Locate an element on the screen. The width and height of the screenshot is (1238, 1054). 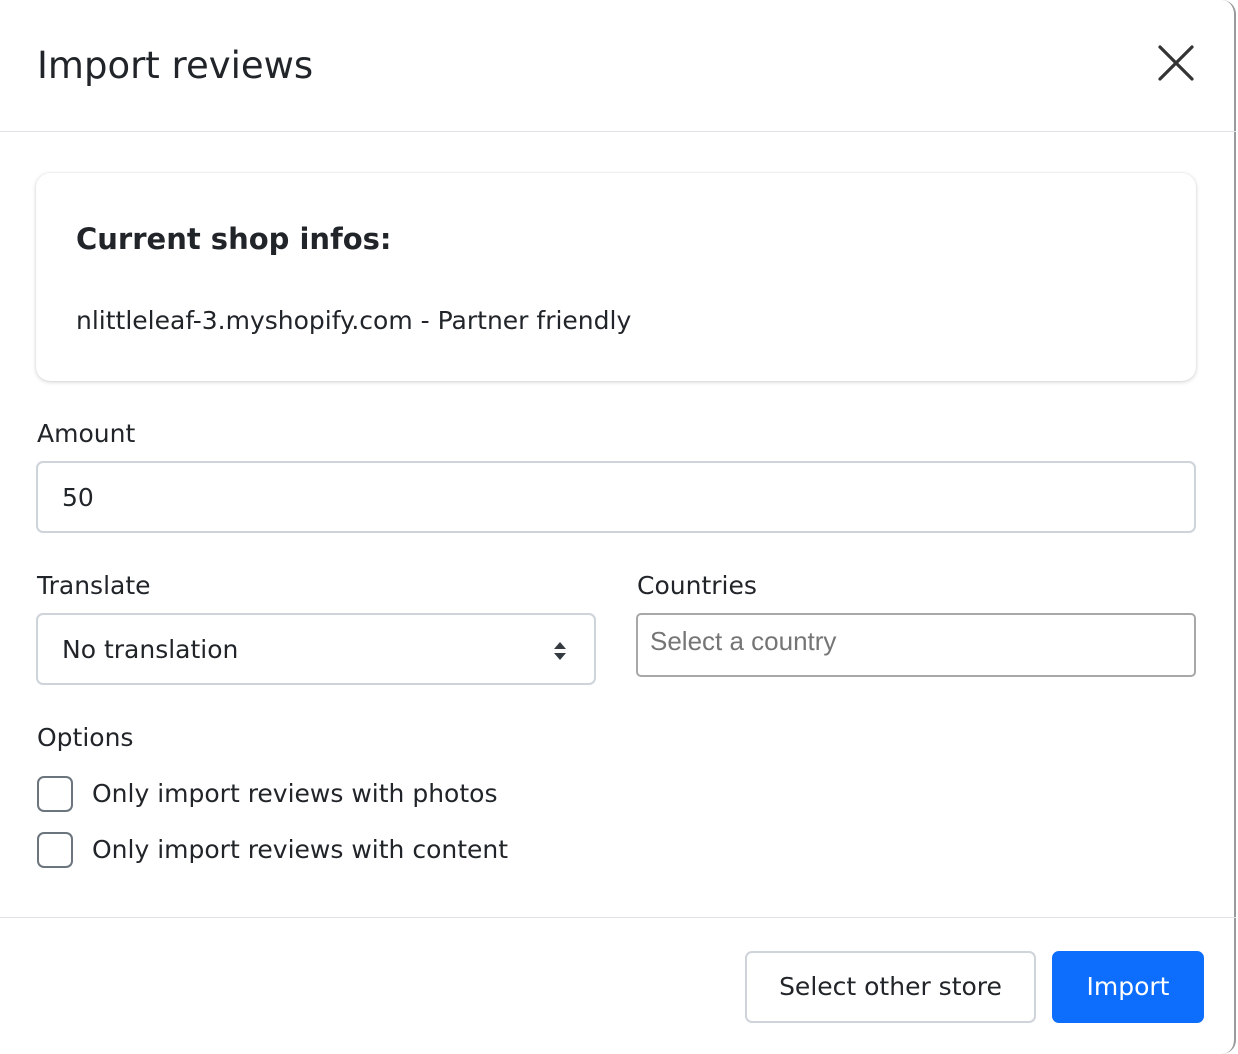
translate-label: Translate is located at coordinates (94, 585).